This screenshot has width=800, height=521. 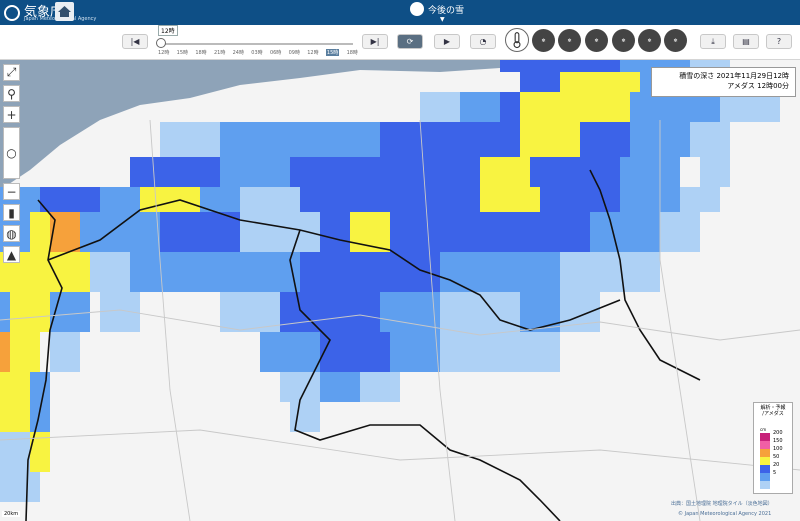 What do you see at coordinates (746, 41) in the screenshot?
I see `print-button: ▤` at bounding box center [746, 41].